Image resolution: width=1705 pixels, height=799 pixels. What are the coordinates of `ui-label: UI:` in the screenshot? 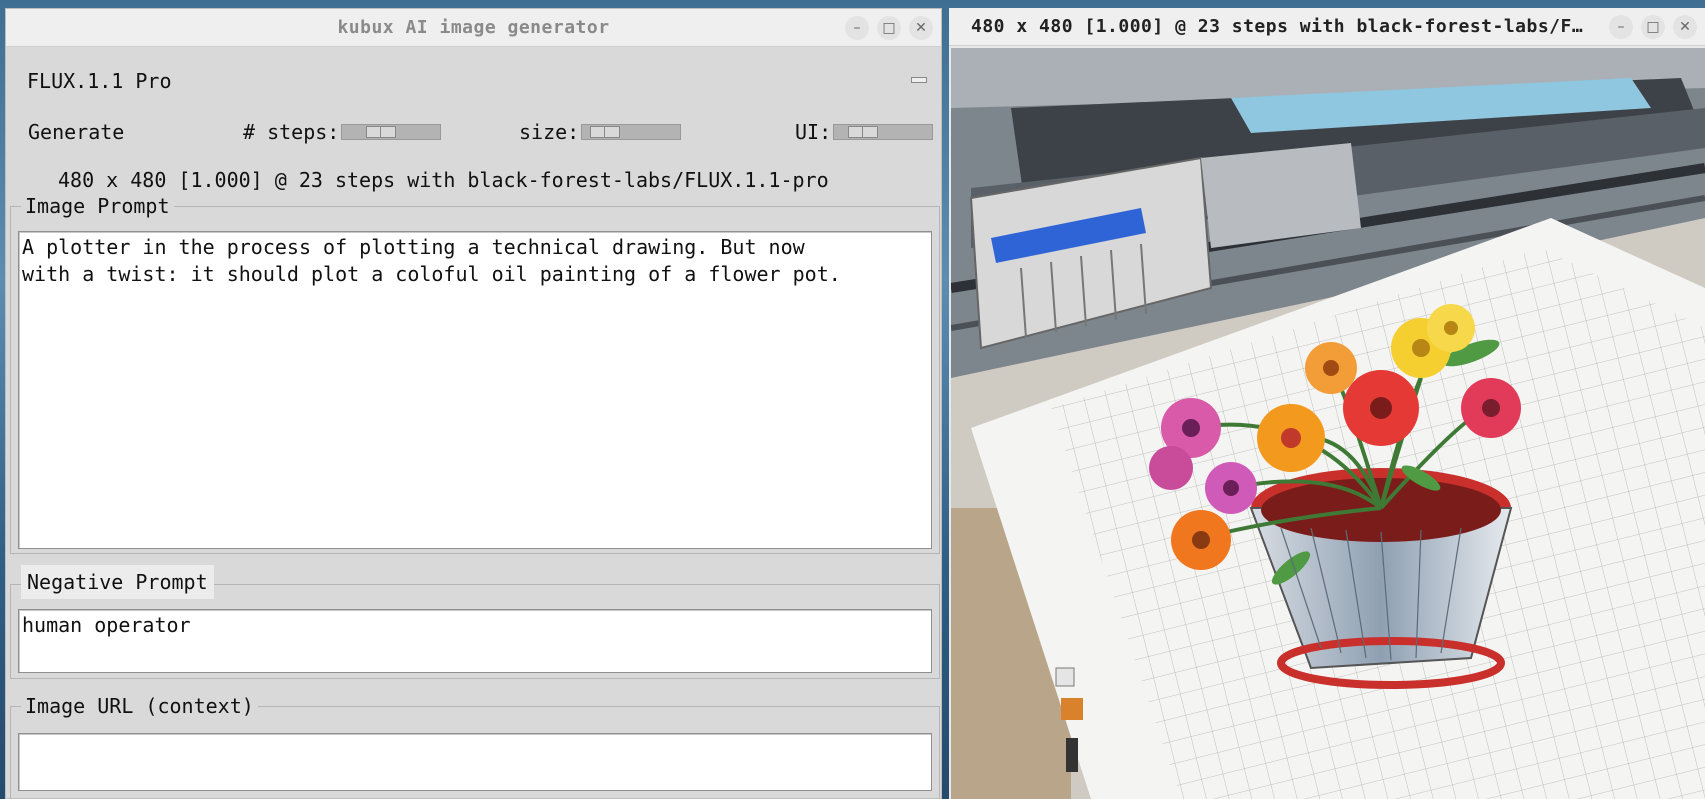 It's located at (813, 132).